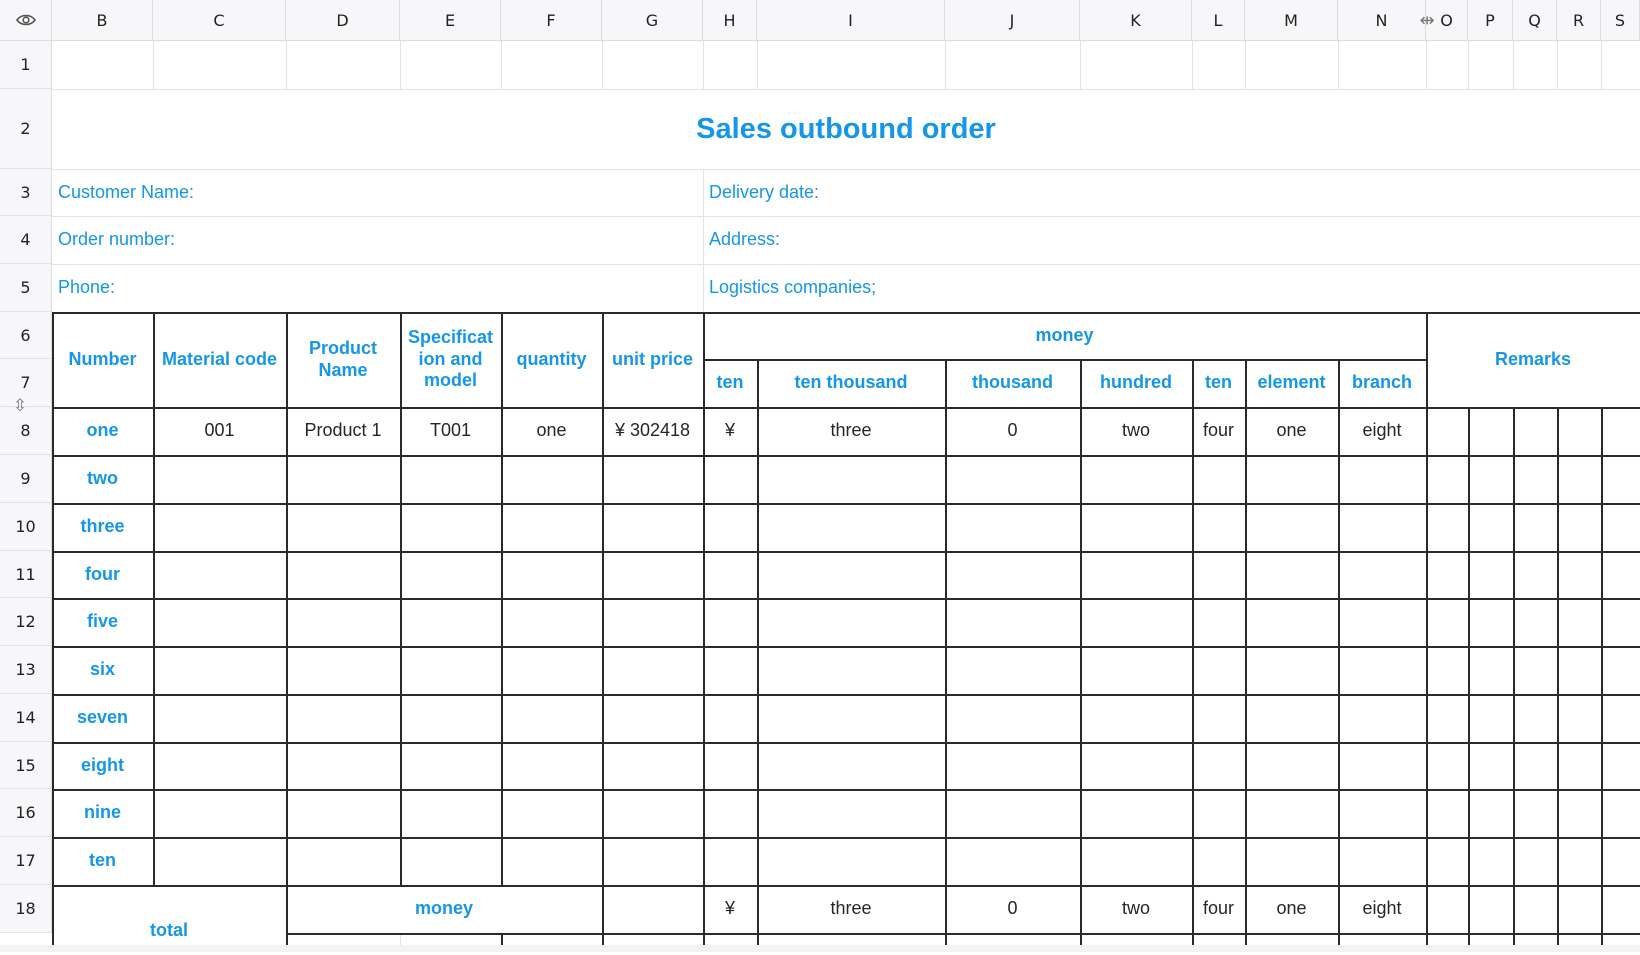 This screenshot has width=1640, height=955. What do you see at coordinates (26, 335) in the screenshot?
I see `row-header-6: 6` at bounding box center [26, 335].